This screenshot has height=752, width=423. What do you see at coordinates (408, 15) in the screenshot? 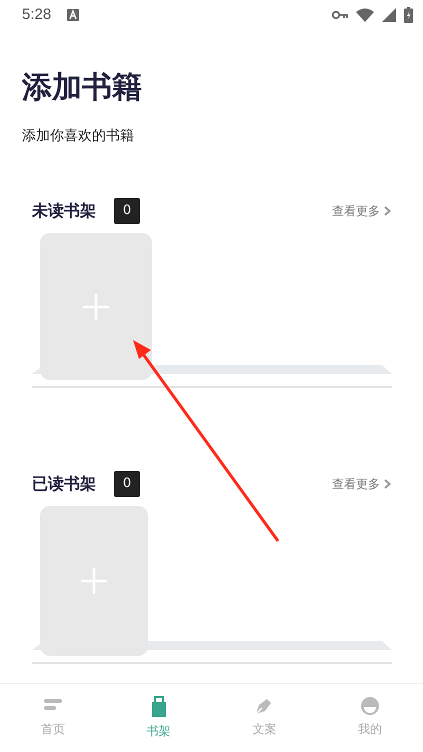
I see `battery-icon` at bounding box center [408, 15].